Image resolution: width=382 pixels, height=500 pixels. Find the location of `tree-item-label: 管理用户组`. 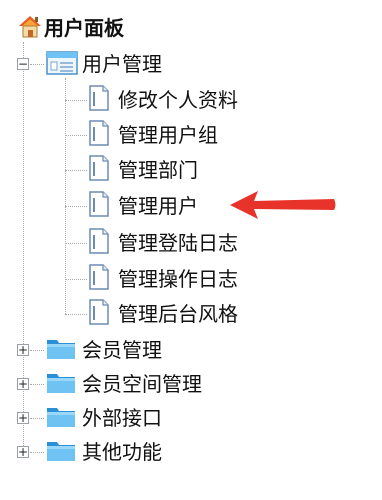

tree-item-label: 管理用户组 is located at coordinates (168, 135).